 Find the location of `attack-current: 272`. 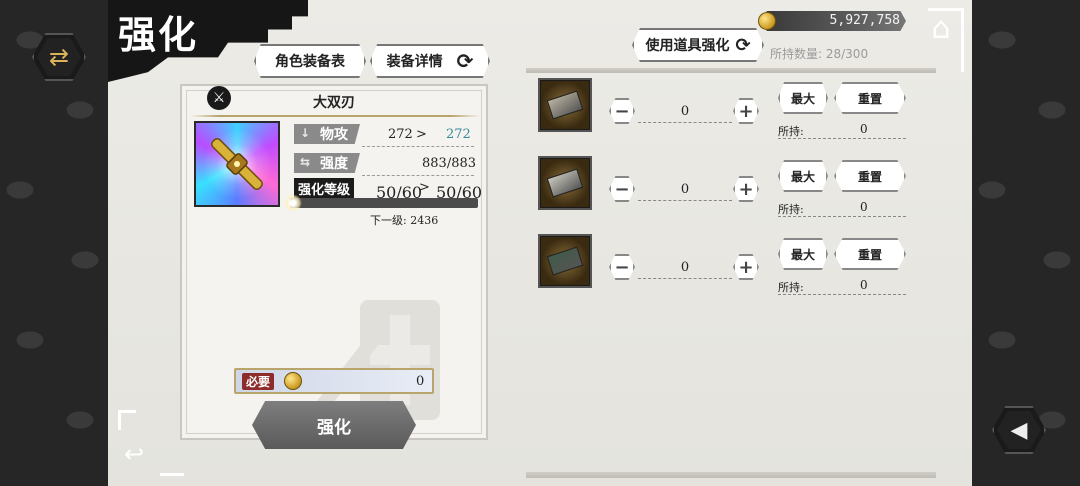

attack-current: 272 is located at coordinates (400, 134).